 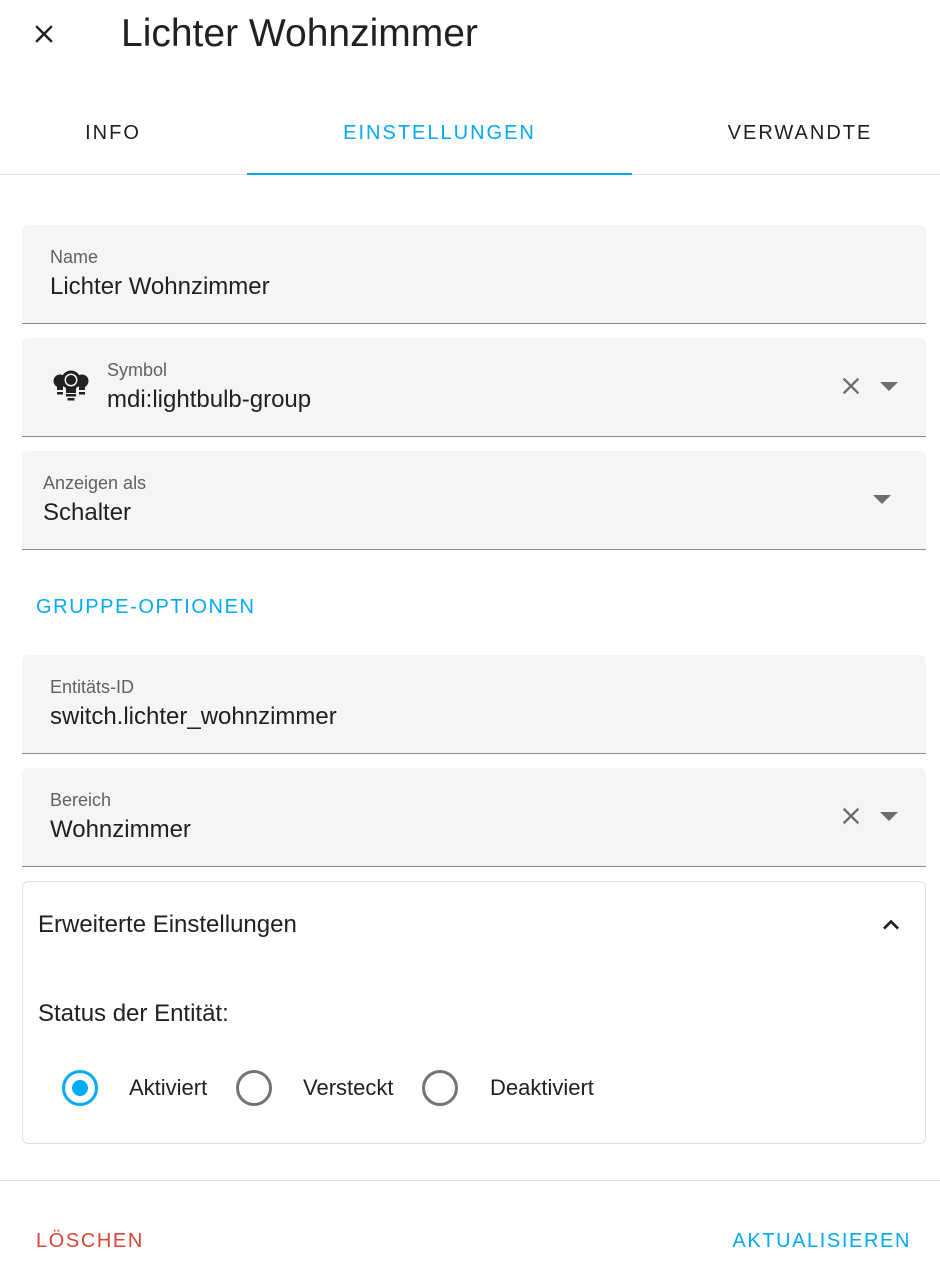 What do you see at coordinates (133, 1013) in the screenshot?
I see `entity-status-label: Status der Entität:` at bounding box center [133, 1013].